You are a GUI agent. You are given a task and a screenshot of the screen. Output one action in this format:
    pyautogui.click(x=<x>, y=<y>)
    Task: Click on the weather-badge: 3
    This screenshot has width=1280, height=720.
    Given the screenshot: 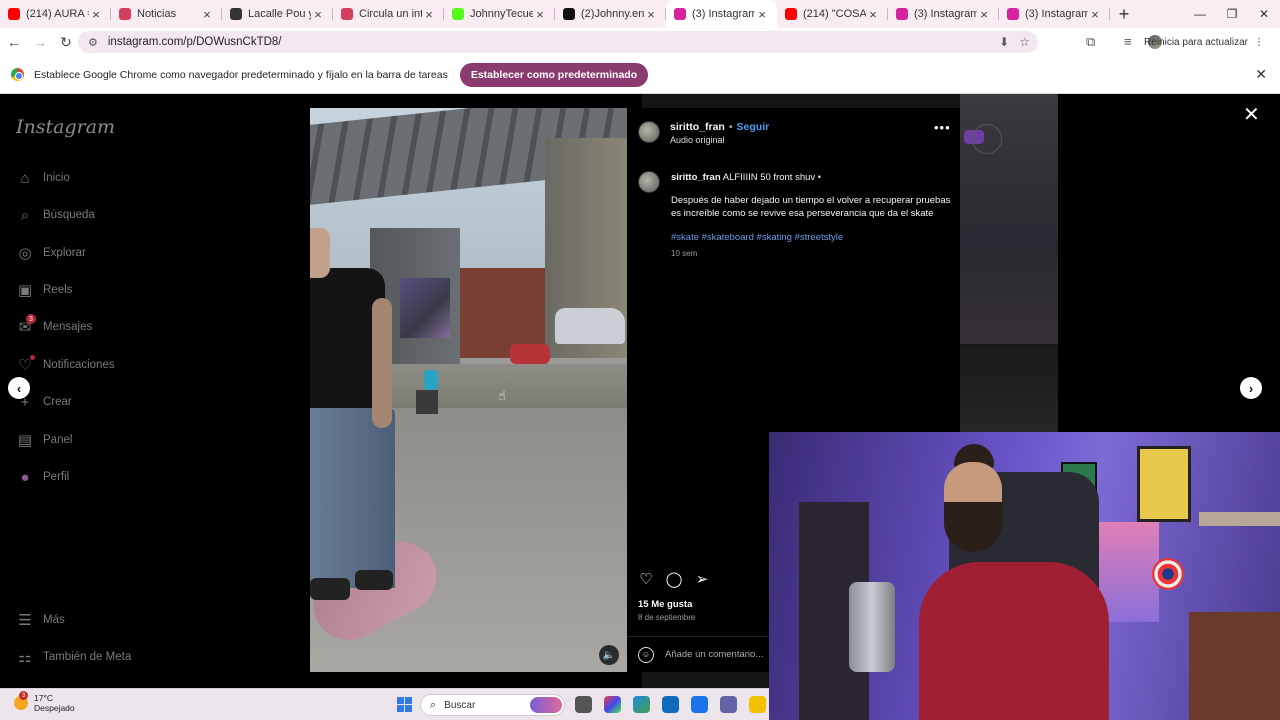 What is the action you would take?
    pyautogui.click(x=23, y=695)
    